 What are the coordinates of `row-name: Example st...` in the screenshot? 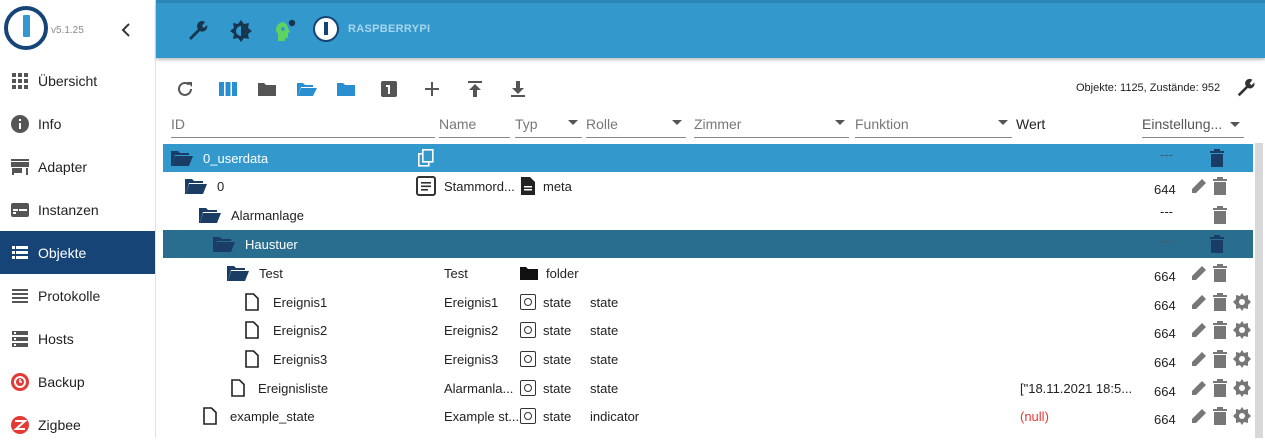 It's located at (482, 416).